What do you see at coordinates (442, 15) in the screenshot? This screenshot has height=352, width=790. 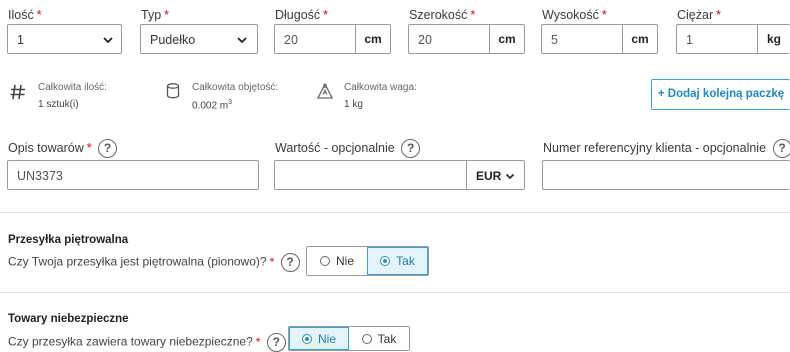 I see `width-label: Szerokość *` at bounding box center [442, 15].